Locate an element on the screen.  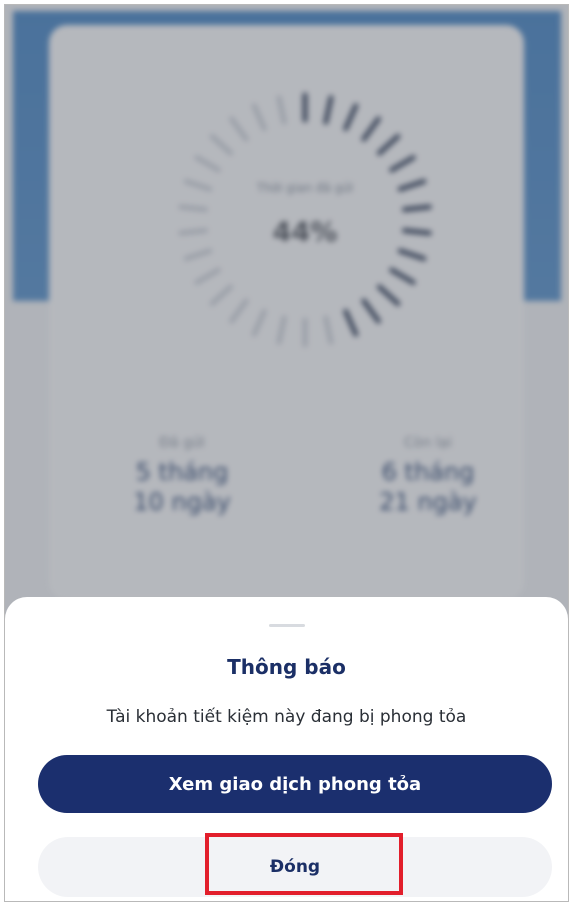
view-blocked-transactions-button: Xem giao dịch phong tỏa is located at coordinates (295, 784).